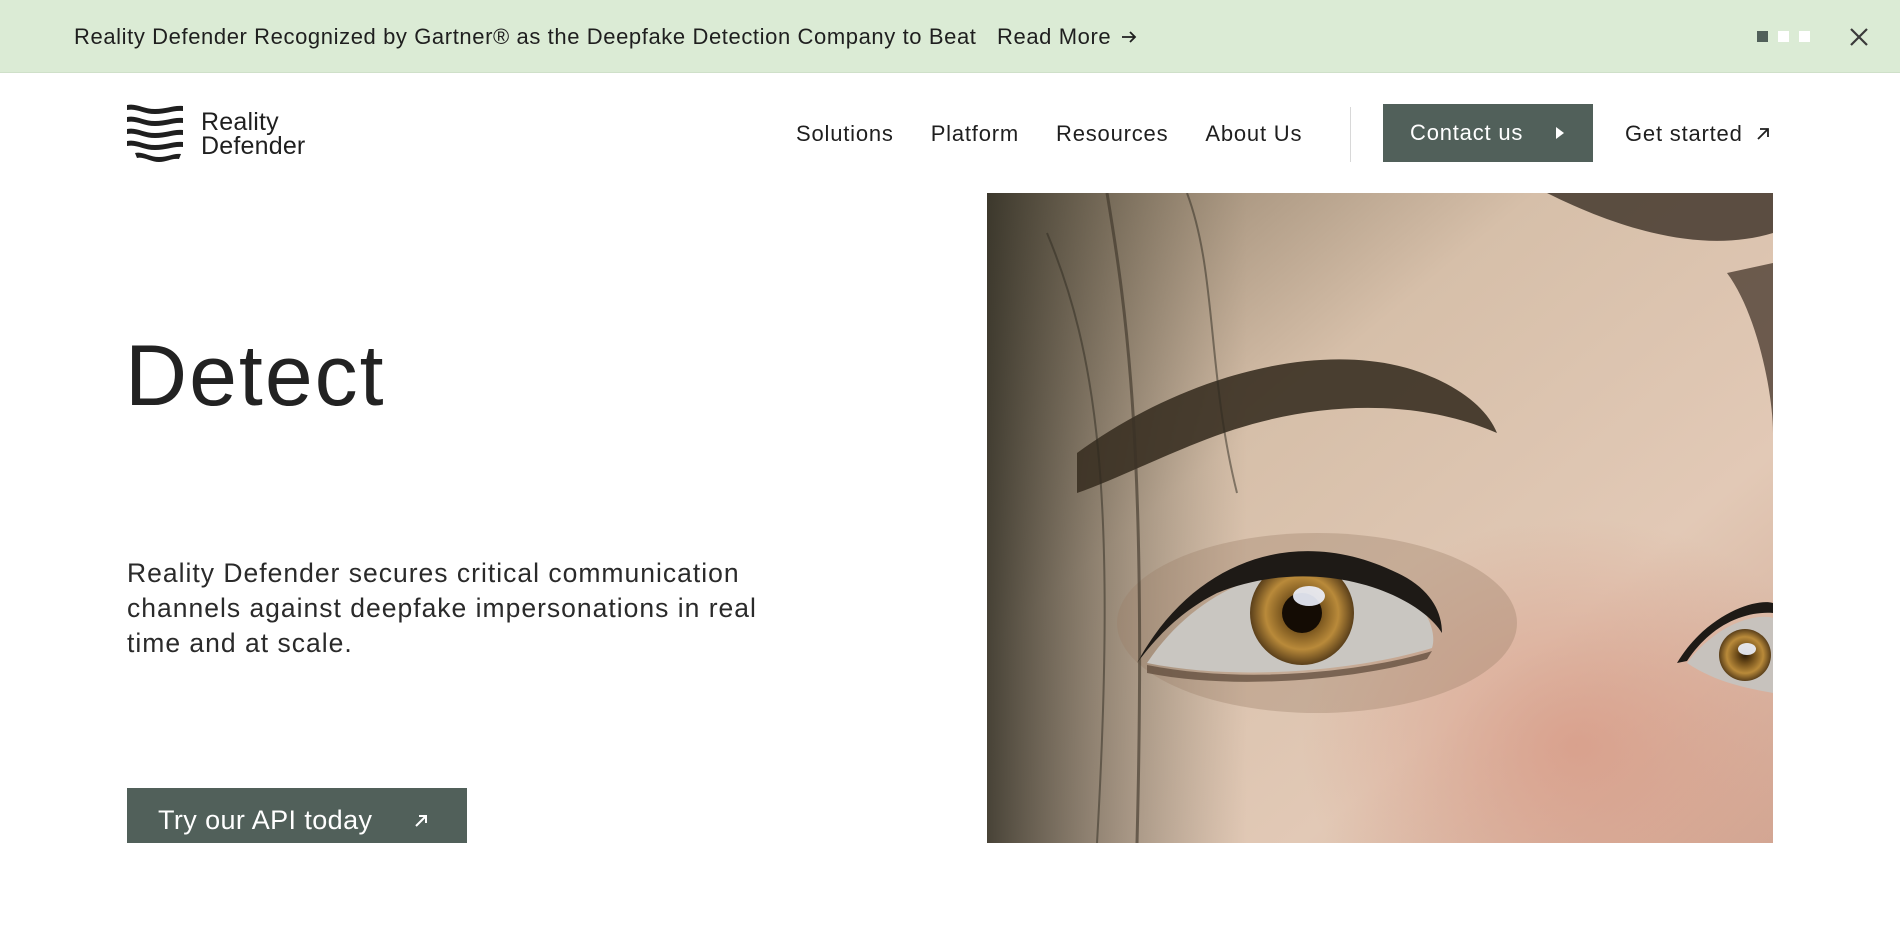  I want to click on nav-about-us: About Us, so click(1253, 134).